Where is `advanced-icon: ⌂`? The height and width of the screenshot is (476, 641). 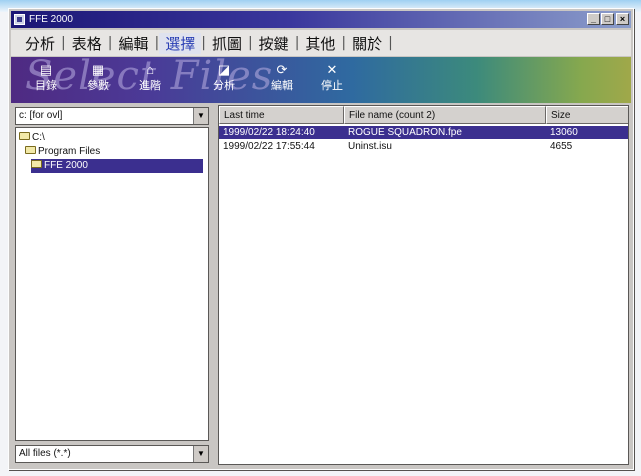 advanced-icon: ⌂ is located at coordinates (150, 69).